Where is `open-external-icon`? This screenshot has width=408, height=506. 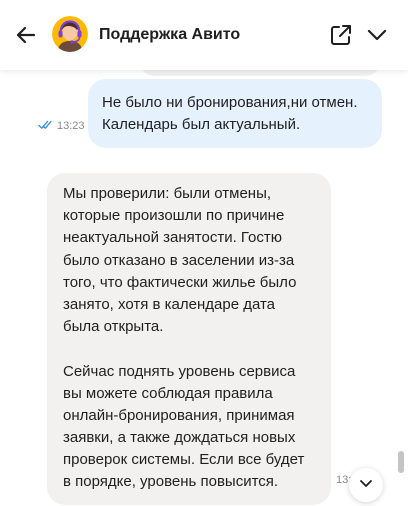
open-external-icon is located at coordinates (341, 38).